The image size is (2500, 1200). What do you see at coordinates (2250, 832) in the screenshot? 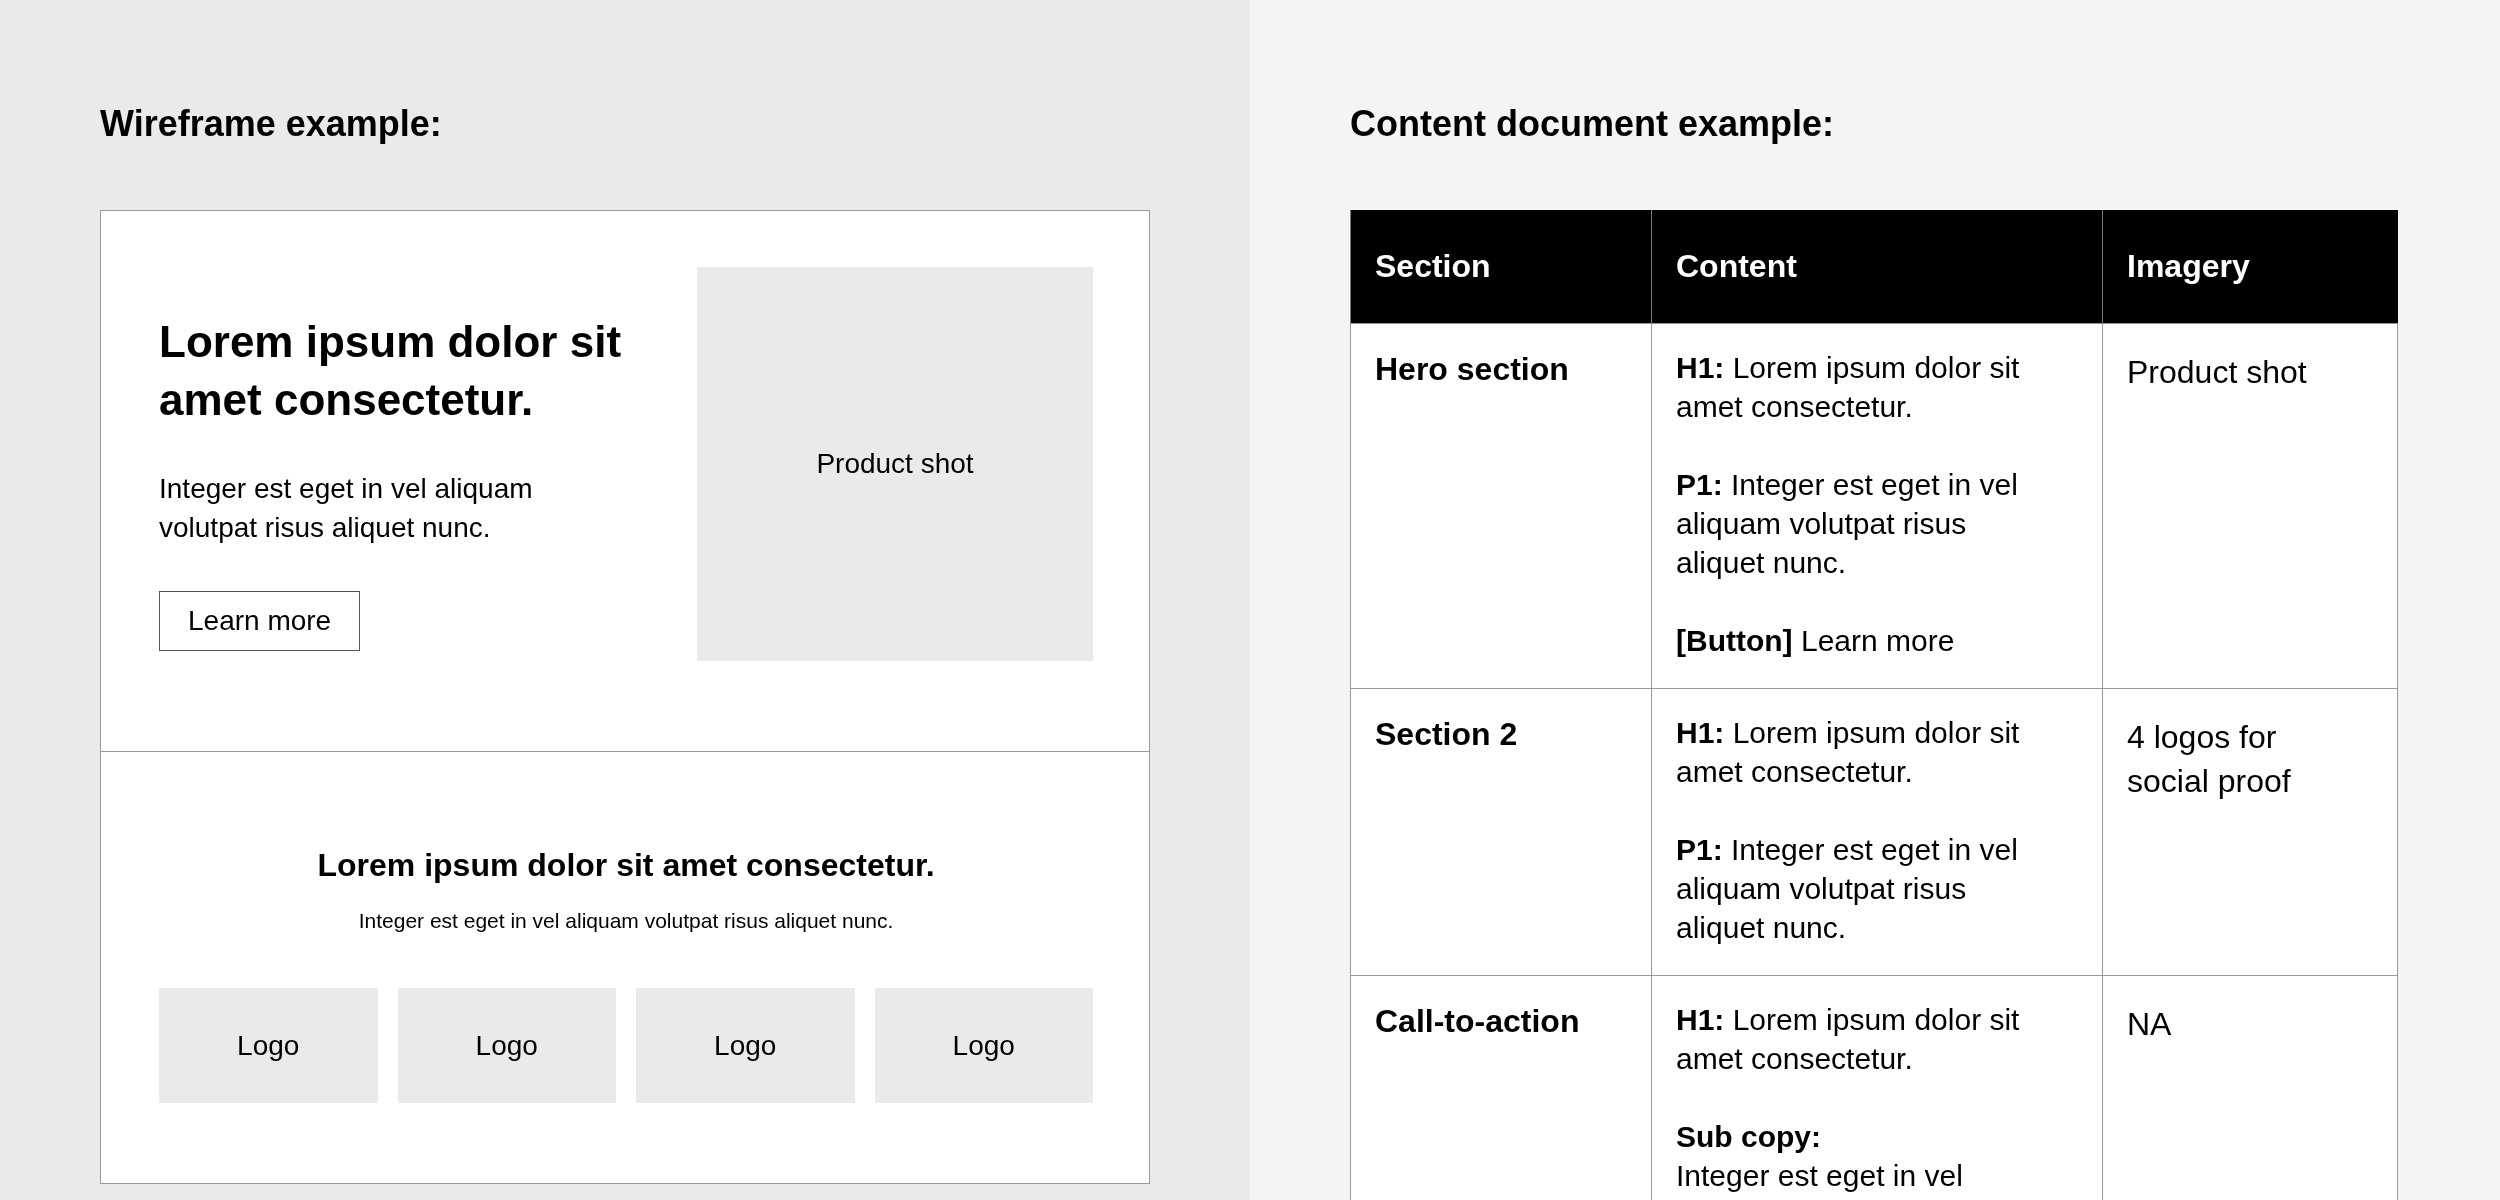
I see `imagery-cell: 4 logos for social proof` at bounding box center [2250, 832].